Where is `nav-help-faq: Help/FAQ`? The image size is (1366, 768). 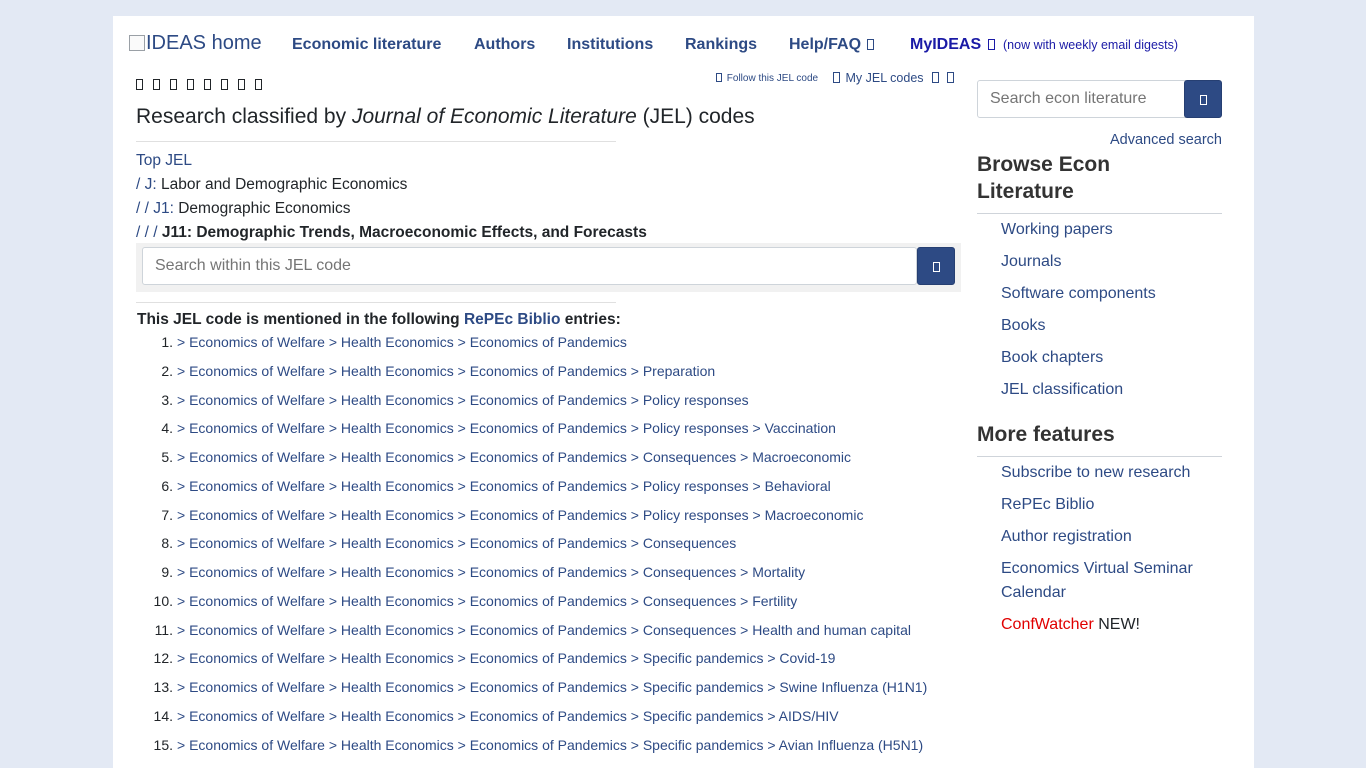 nav-help-faq: Help/FAQ is located at coordinates (832, 45).